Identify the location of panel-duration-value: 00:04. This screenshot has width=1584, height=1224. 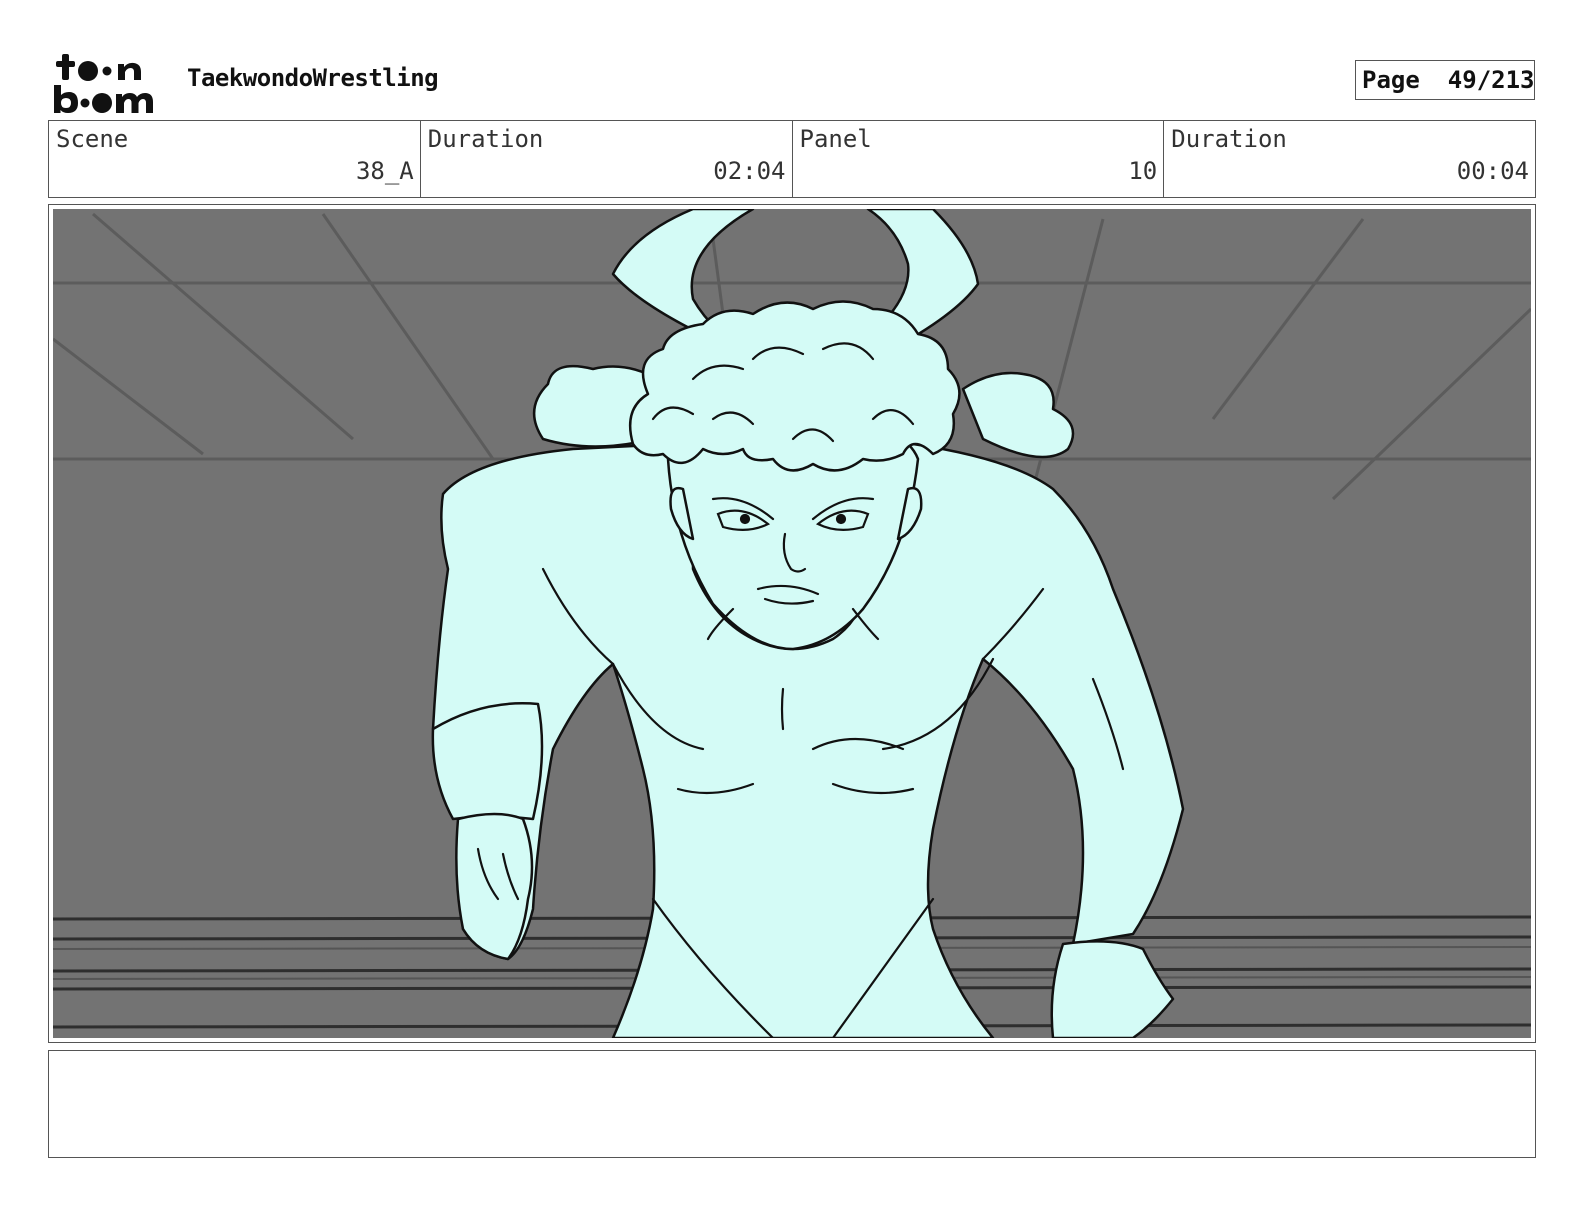
(1492, 171).